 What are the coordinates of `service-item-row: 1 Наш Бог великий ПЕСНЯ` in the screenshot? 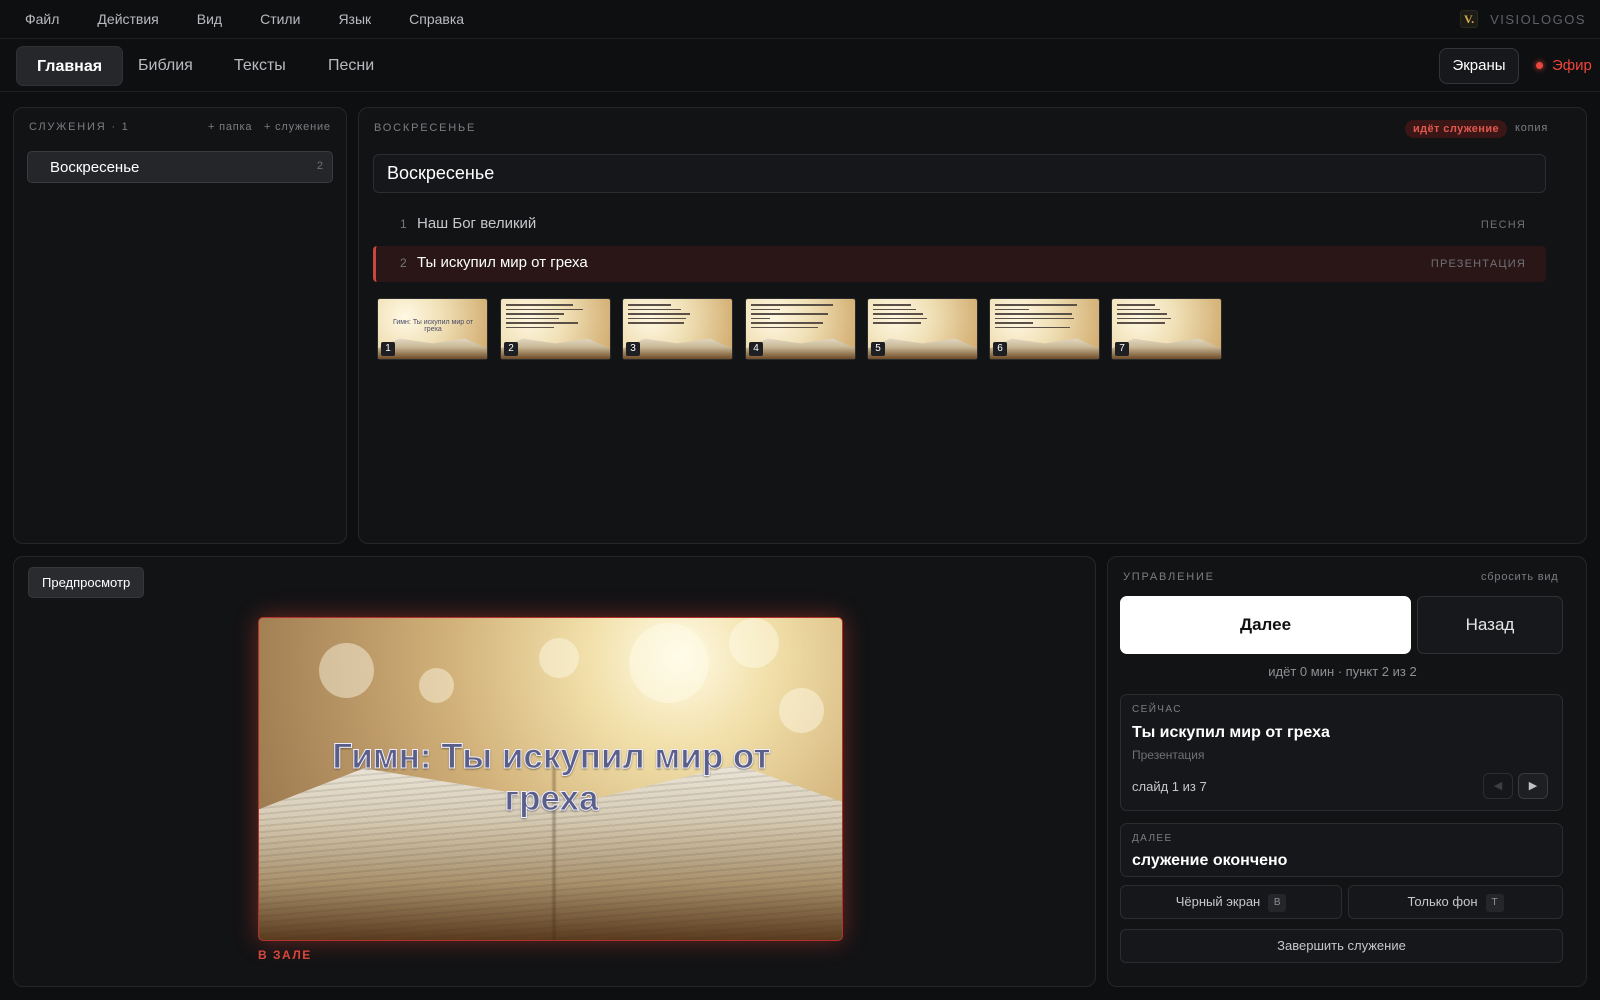 It's located at (959, 225).